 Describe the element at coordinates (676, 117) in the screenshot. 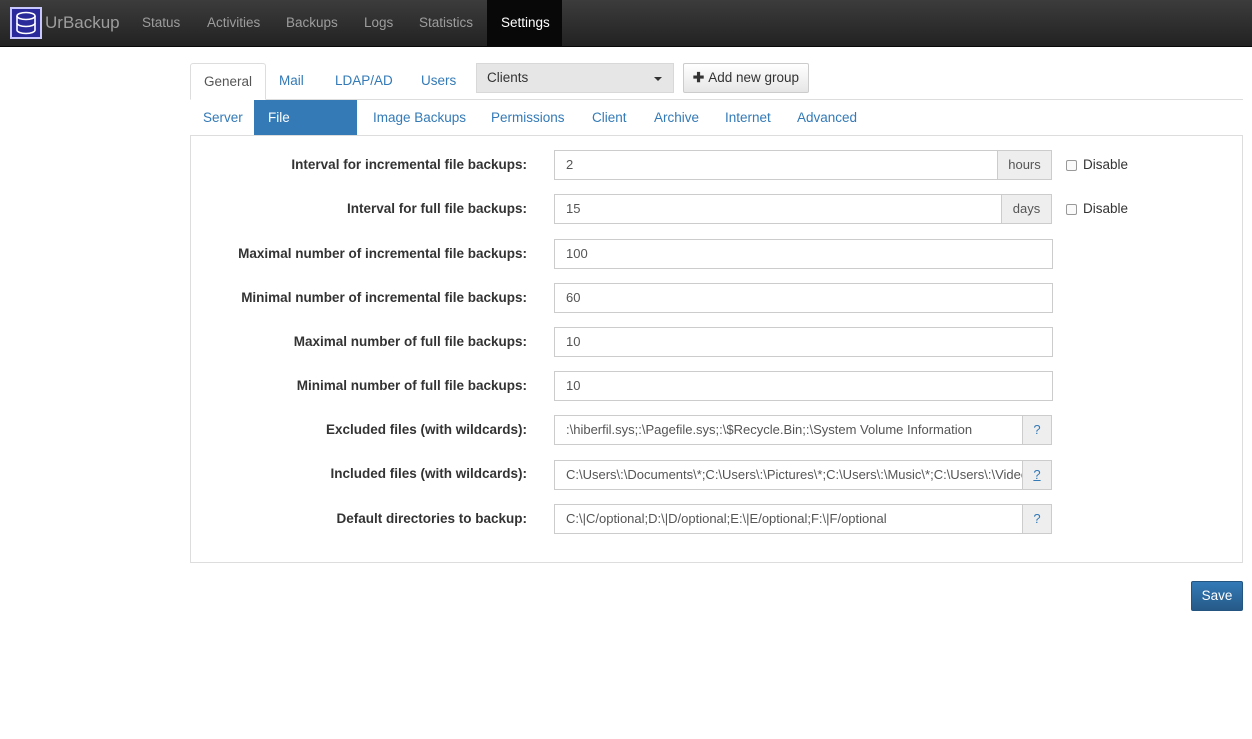

I see `subtab-archive: Archive` at that location.